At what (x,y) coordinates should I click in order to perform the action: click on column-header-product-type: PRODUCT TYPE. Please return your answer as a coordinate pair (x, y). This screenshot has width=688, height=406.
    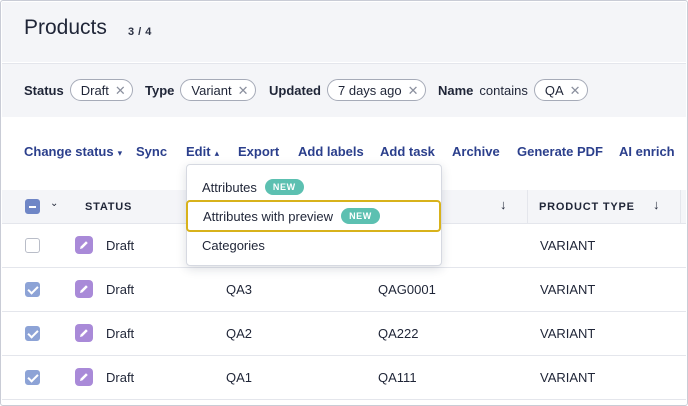
    Looking at the image, I should click on (587, 207).